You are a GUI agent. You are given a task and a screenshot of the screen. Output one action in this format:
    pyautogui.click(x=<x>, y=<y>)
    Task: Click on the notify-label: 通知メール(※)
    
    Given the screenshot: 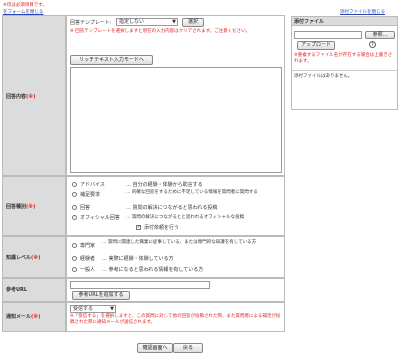 What is the action you would take?
    pyautogui.click(x=23, y=317)
    